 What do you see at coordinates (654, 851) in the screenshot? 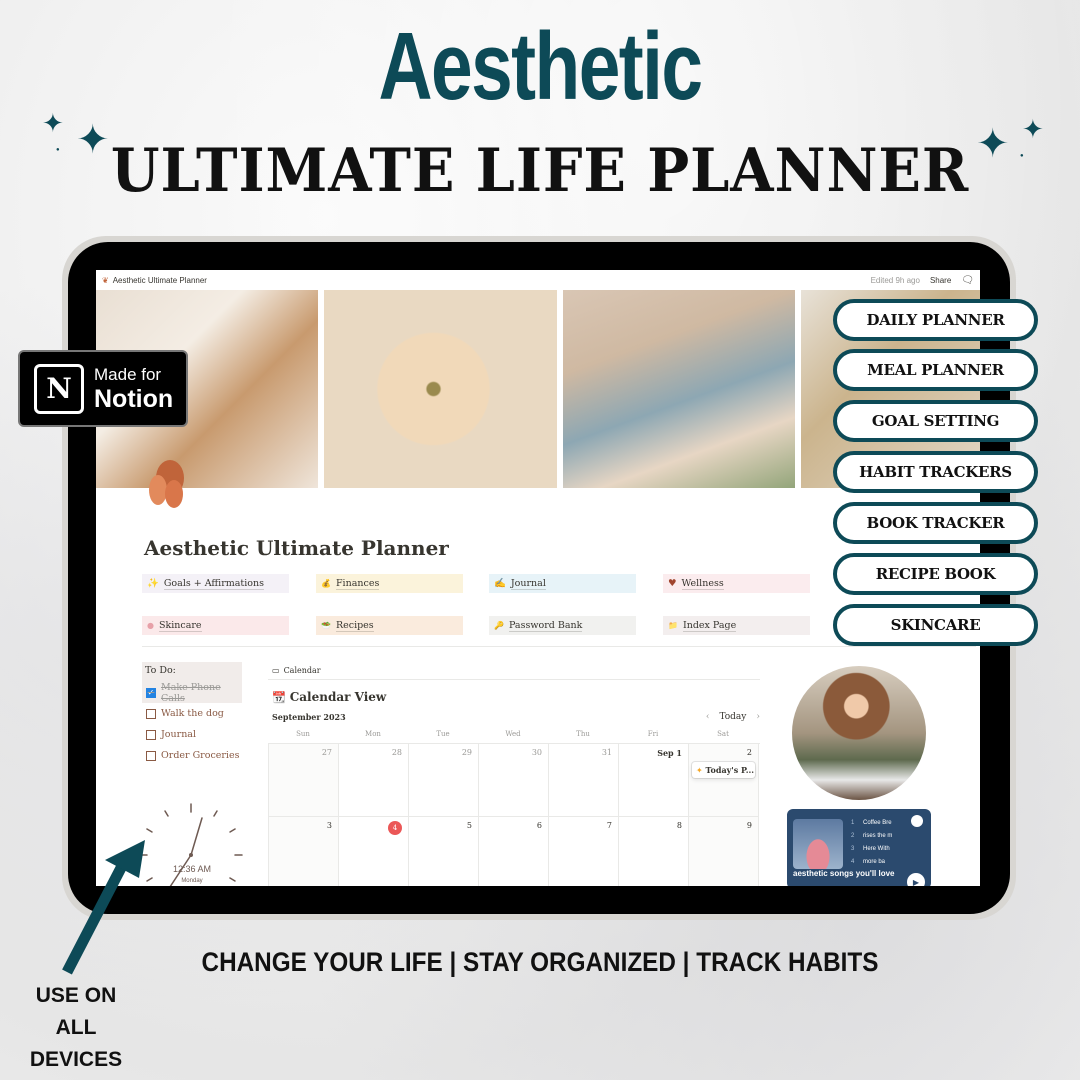
I see `calendar-day: 8` at bounding box center [654, 851].